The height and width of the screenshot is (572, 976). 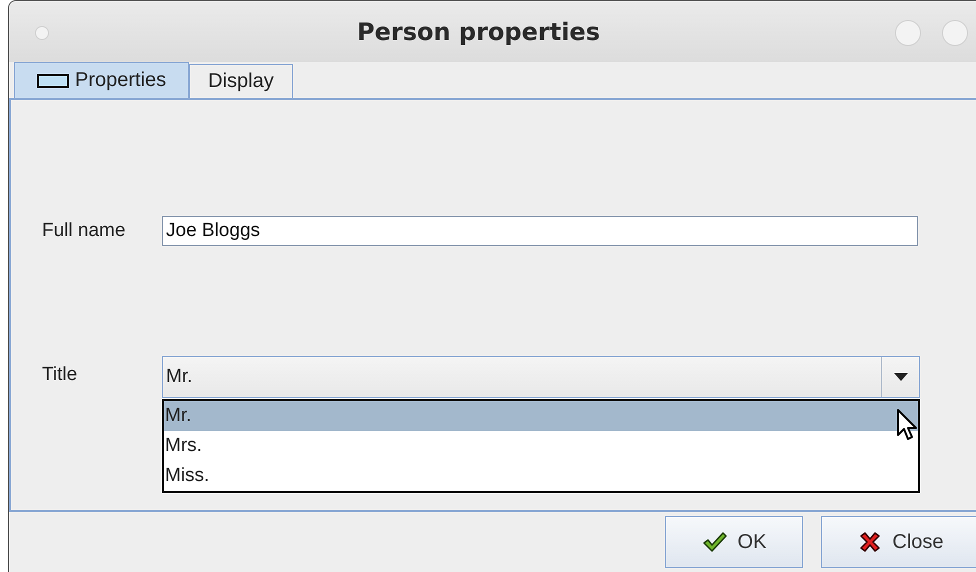 I want to click on field-label: Full name, so click(x=83, y=231).